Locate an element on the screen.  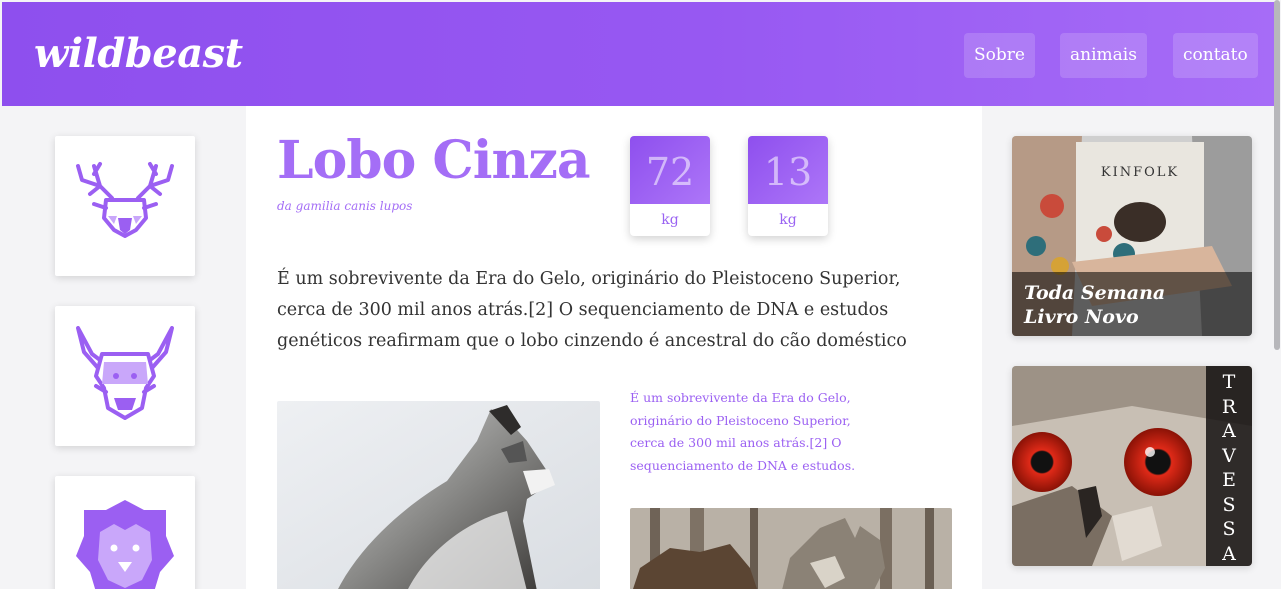
owl-promo-card: T R A V E S S A is located at coordinates (1132, 466).